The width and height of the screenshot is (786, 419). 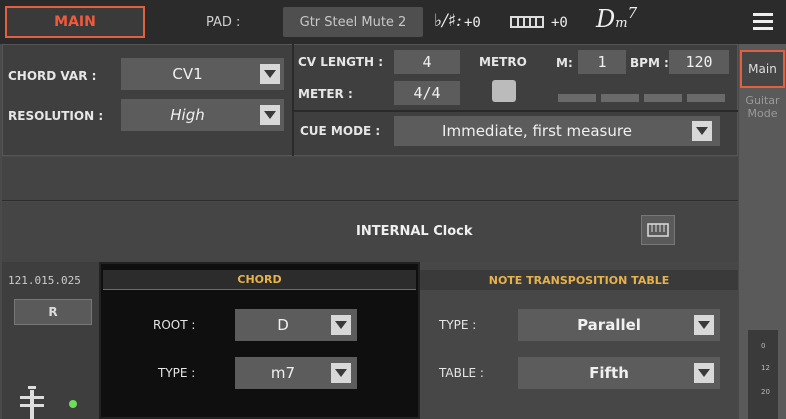 What do you see at coordinates (177, 373) in the screenshot?
I see `chord-type-label: TYPE :` at bounding box center [177, 373].